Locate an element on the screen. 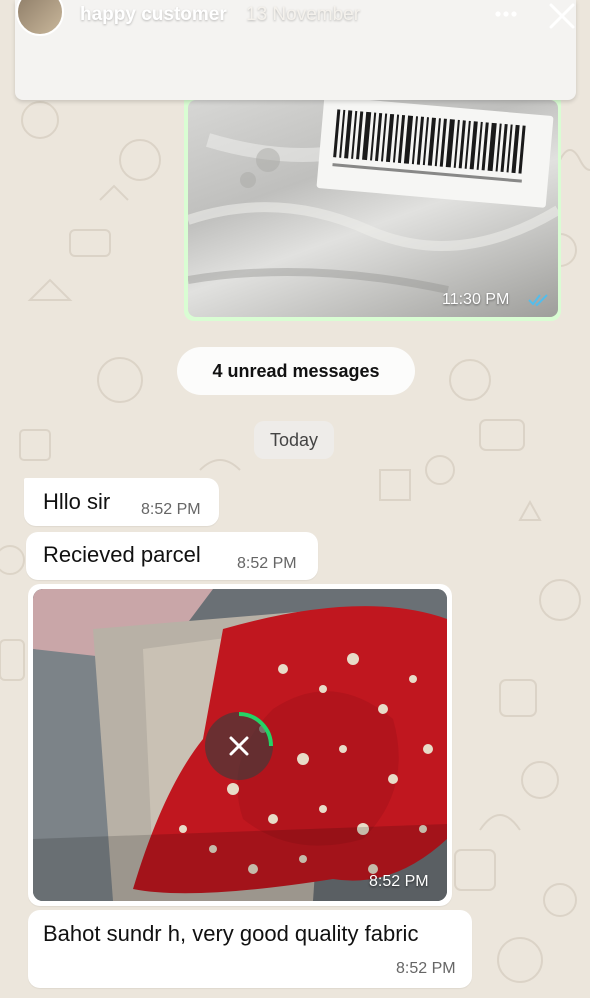  avatar is located at coordinates (40, 18).